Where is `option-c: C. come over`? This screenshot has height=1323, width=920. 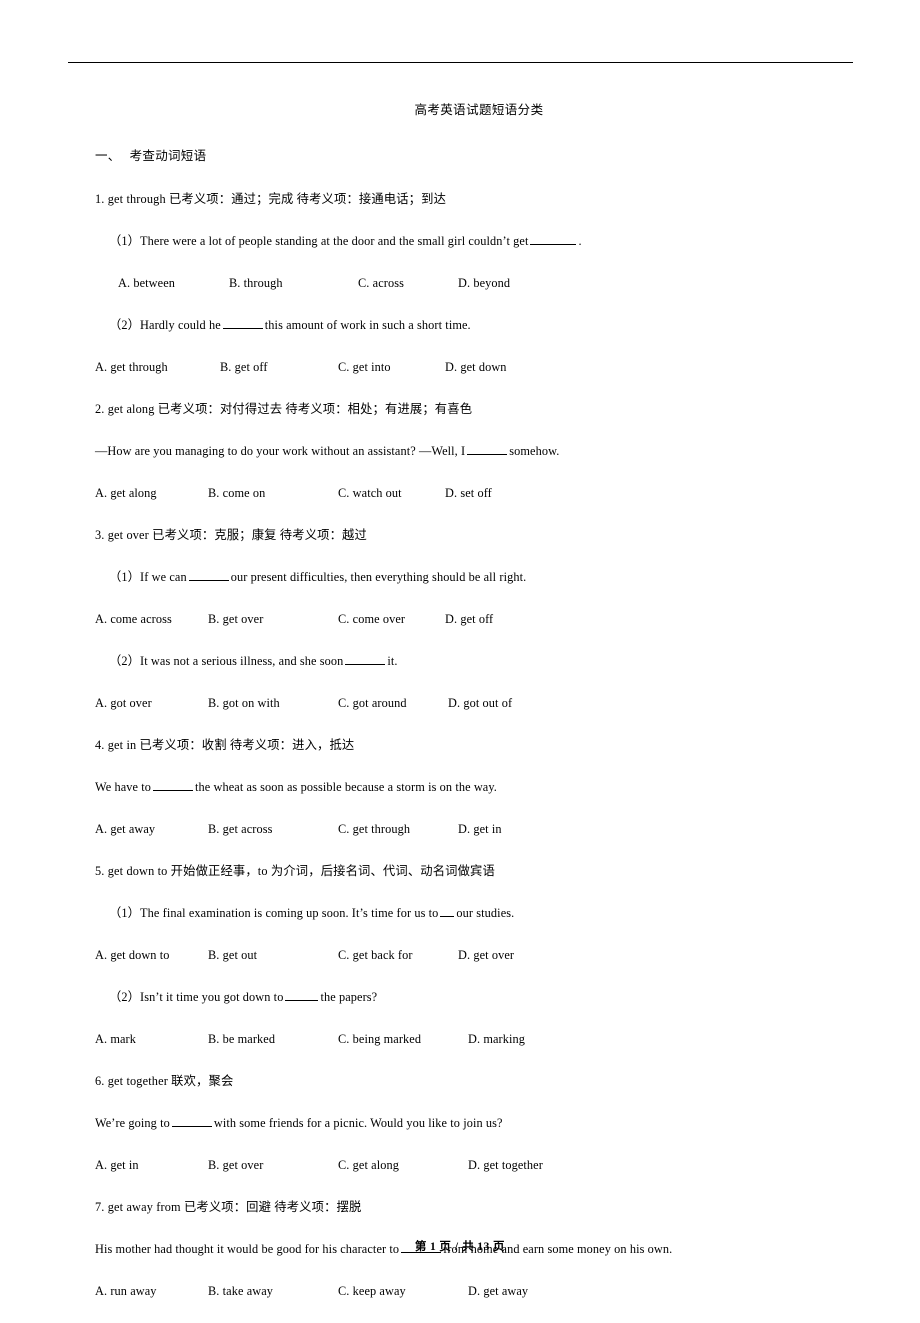
option-c: C. come over is located at coordinates (371, 619).